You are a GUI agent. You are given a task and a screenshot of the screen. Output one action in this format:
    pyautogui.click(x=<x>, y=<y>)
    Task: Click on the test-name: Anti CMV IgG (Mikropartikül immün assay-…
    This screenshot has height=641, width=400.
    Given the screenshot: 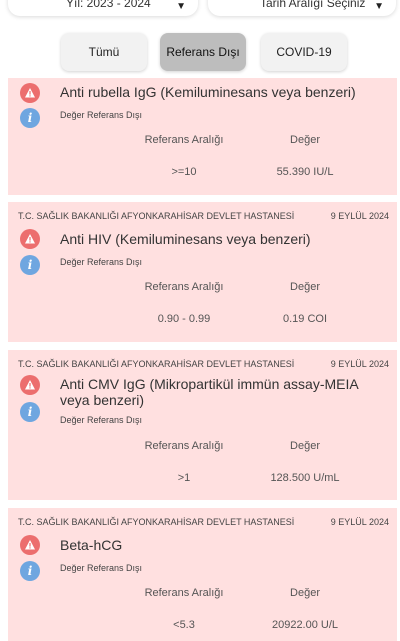 What is the action you would take?
    pyautogui.click(x=209, y=392)
    